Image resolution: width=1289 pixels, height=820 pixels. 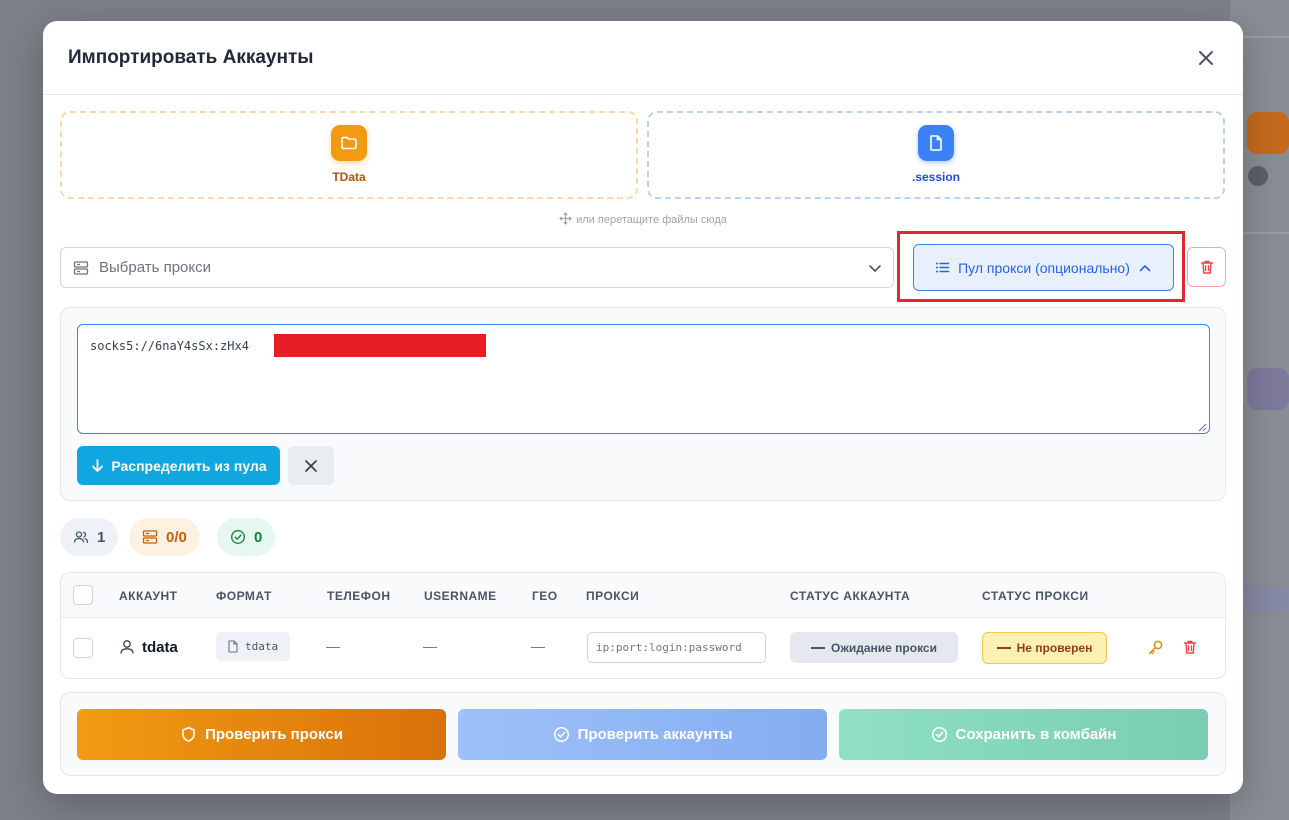 What do you see at coordinates (1264, 599) in the screenshot?
I see `background-band` at bounding box center [1264, 599].